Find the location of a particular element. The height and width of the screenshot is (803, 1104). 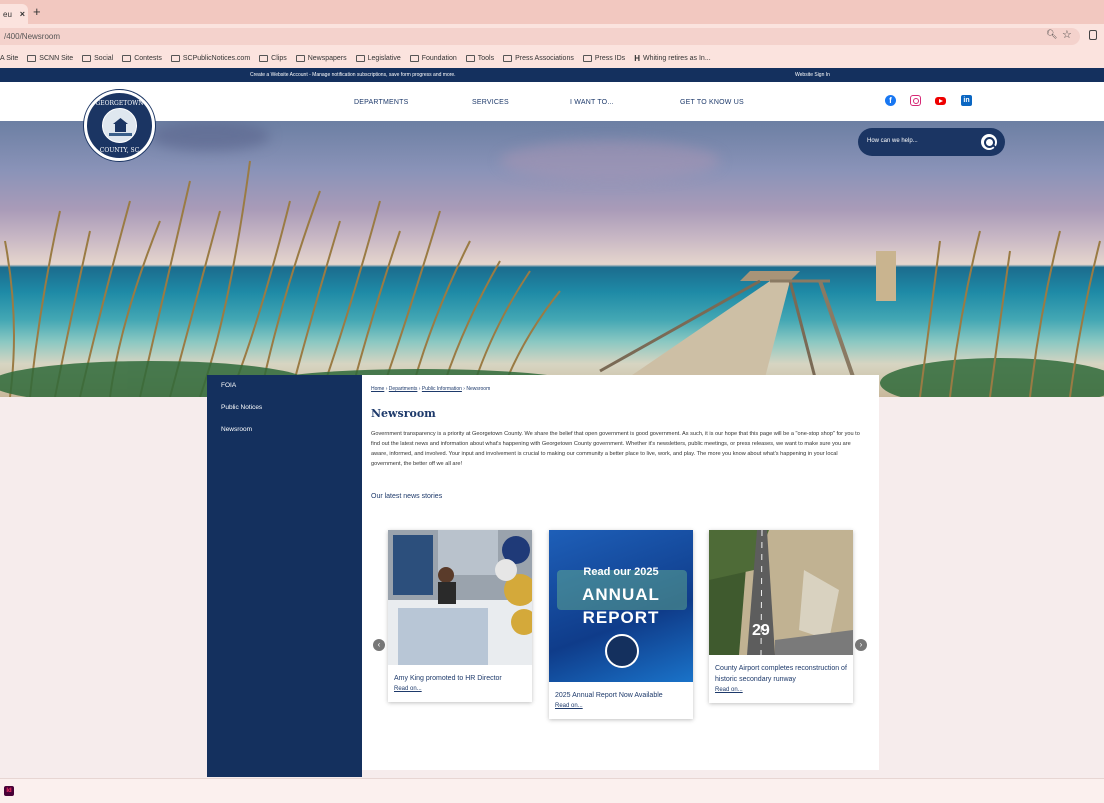

page-title: Newsroom is located at coordinates (403, 413).